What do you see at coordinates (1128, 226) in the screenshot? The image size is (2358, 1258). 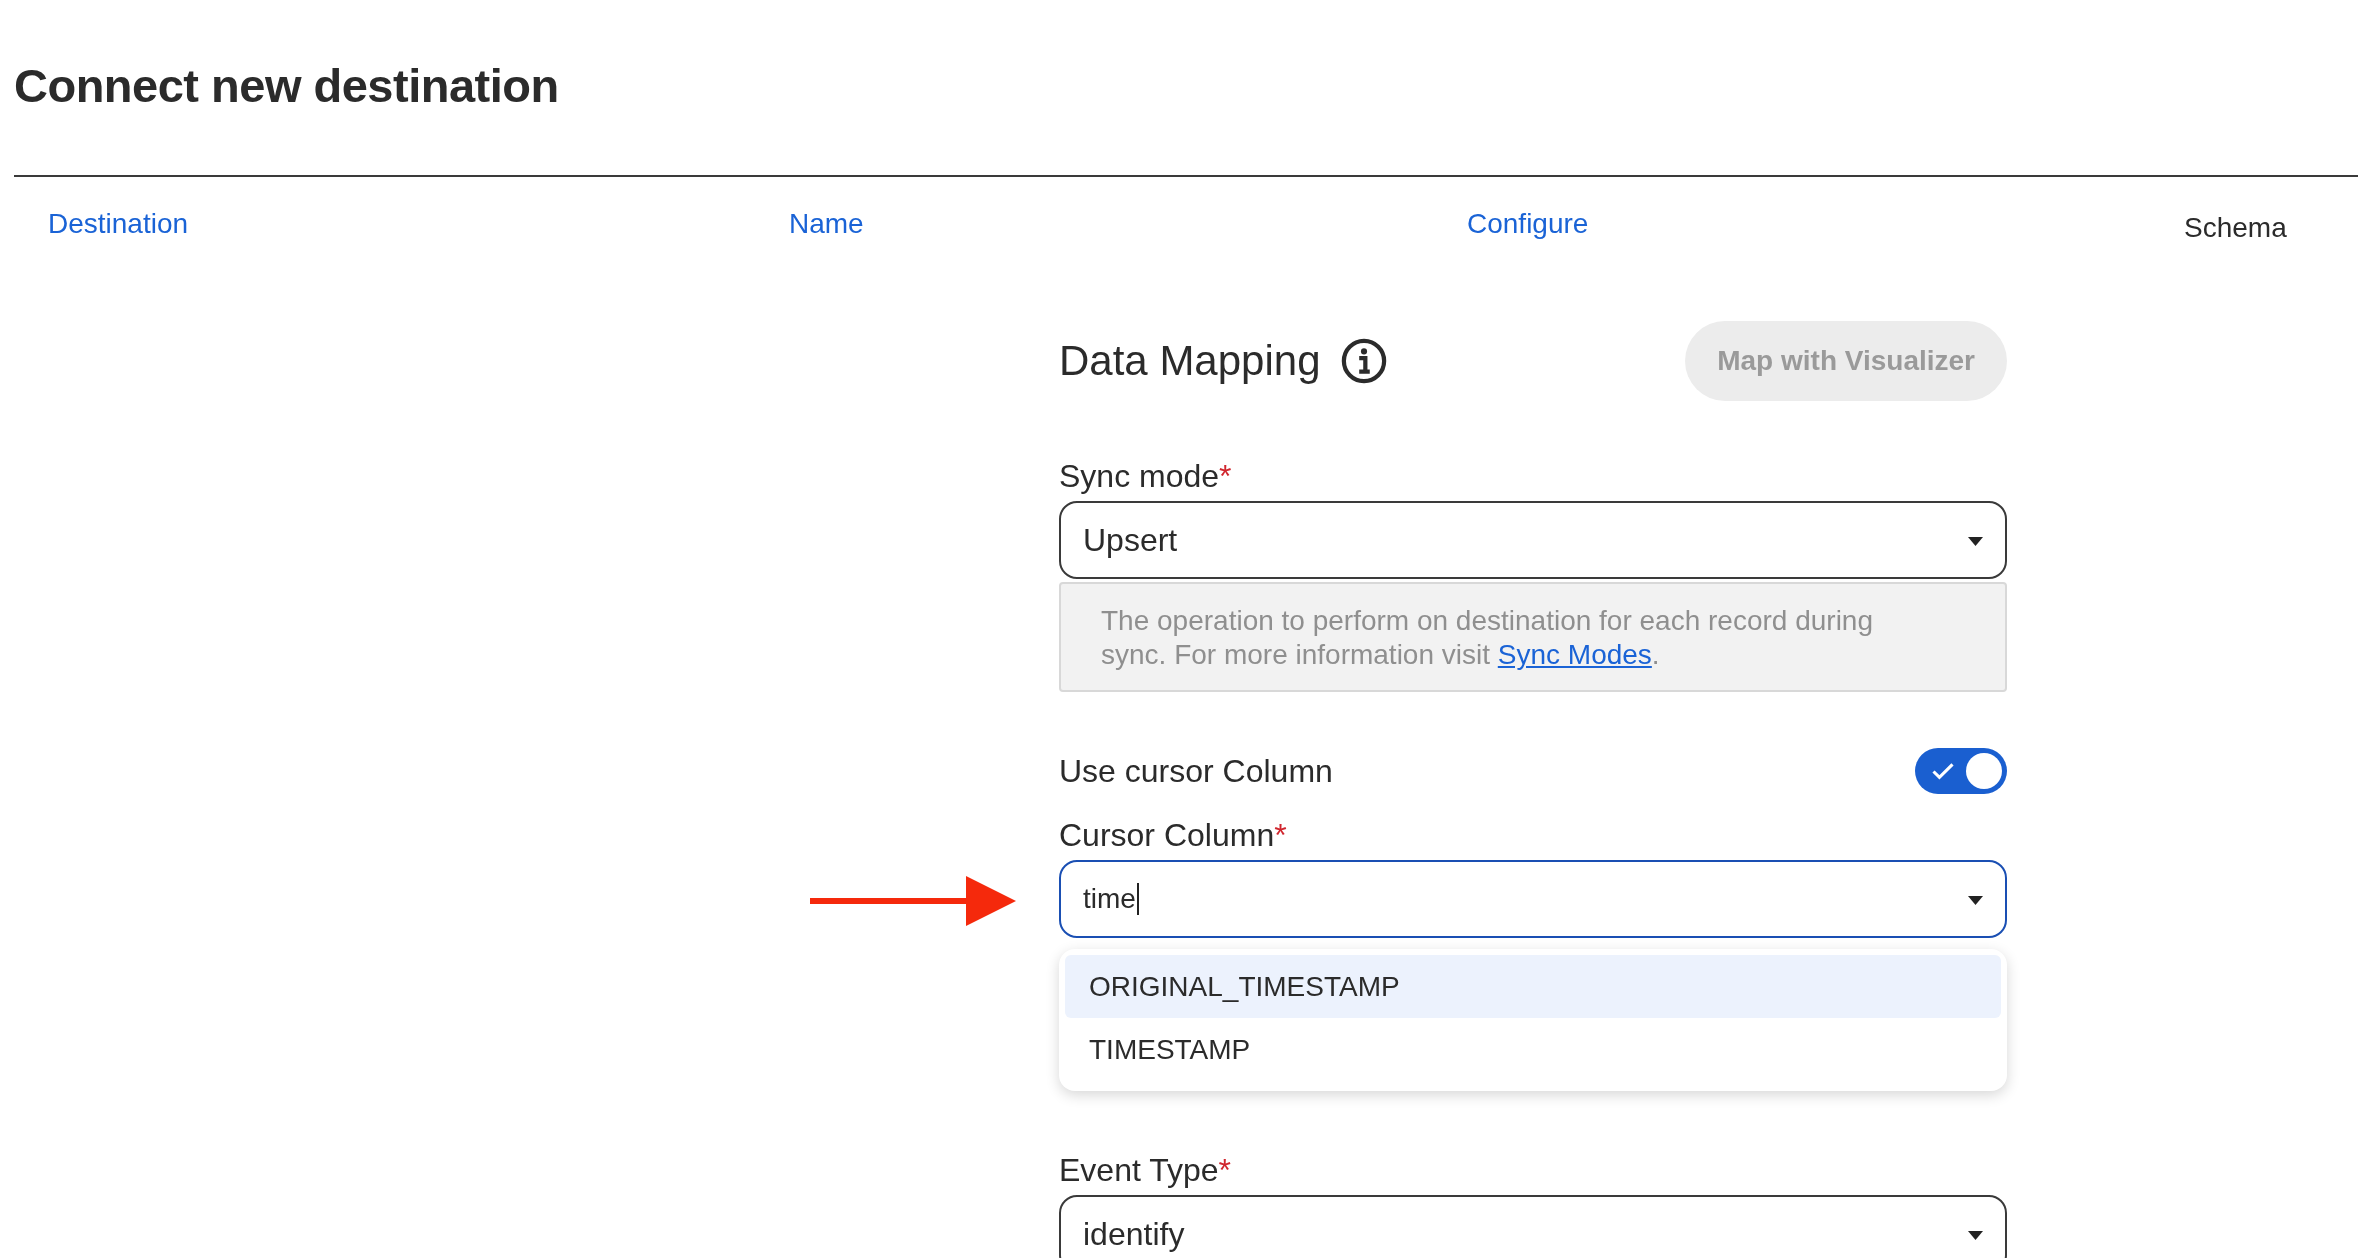 I see `step-link: Name` at bounding box center [1128, 226].